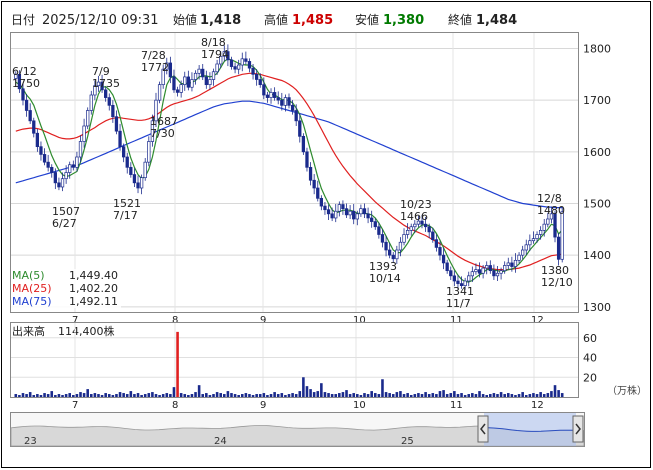 This screenshot has width=653, height=470. What do you see at coordinates (530, 429) in the screenshot?
I see `navigator-range` at bounding box center [530, 429].